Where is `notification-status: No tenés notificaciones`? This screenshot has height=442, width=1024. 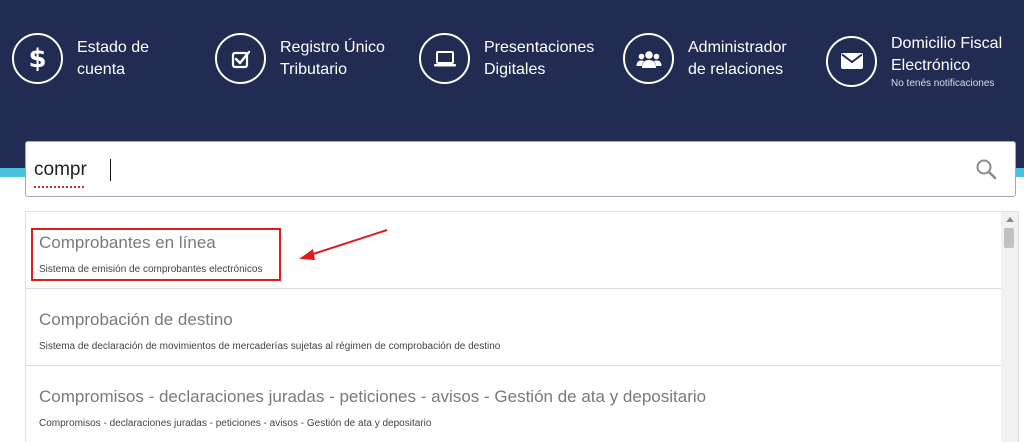 notification-status: No tenés notificaciones is located at coordinates (943, 83).